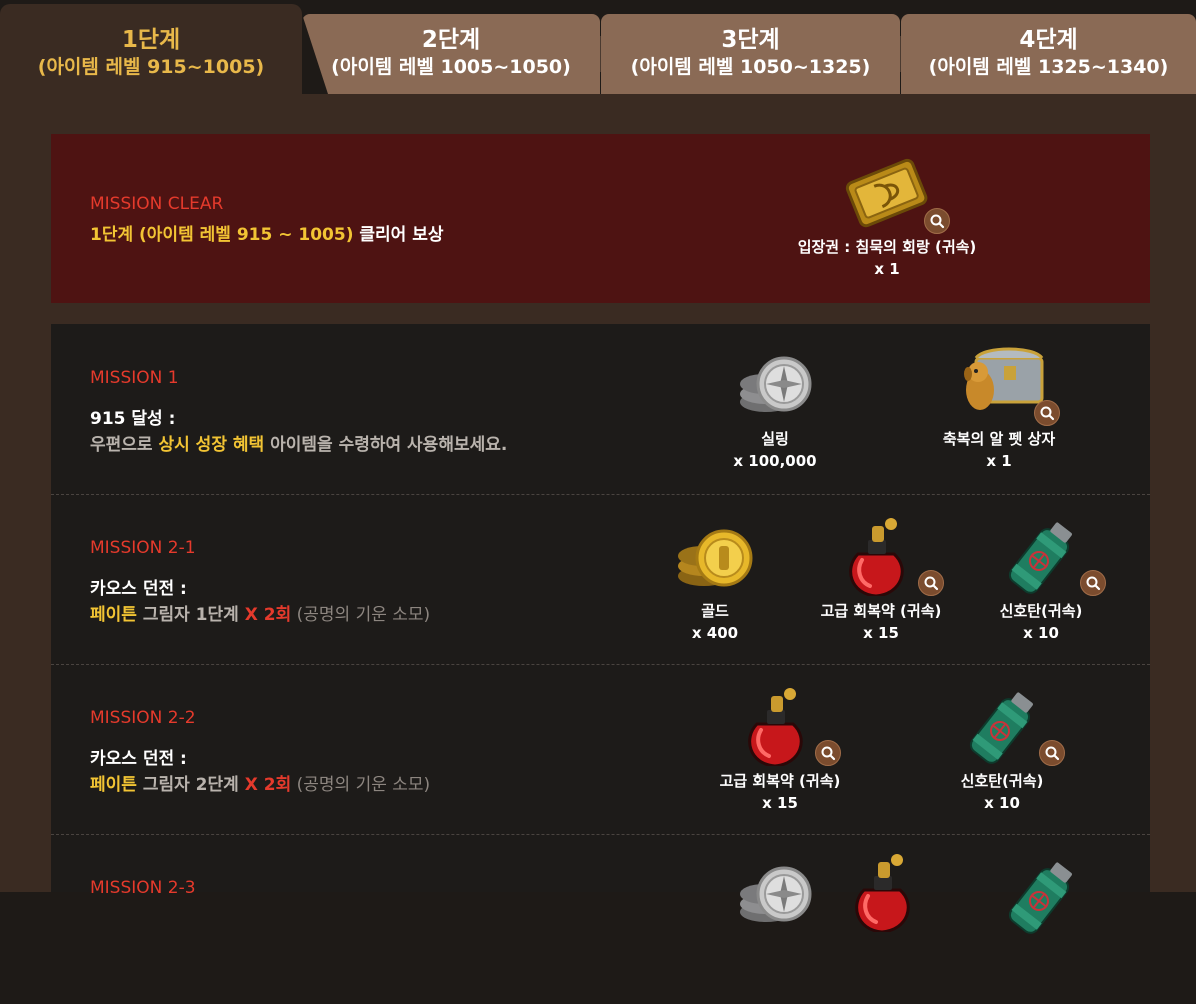  What do you see at coordinates (896, 193) in the screenshot?
I see `ticket-icon` at bounding box center [896, 193].